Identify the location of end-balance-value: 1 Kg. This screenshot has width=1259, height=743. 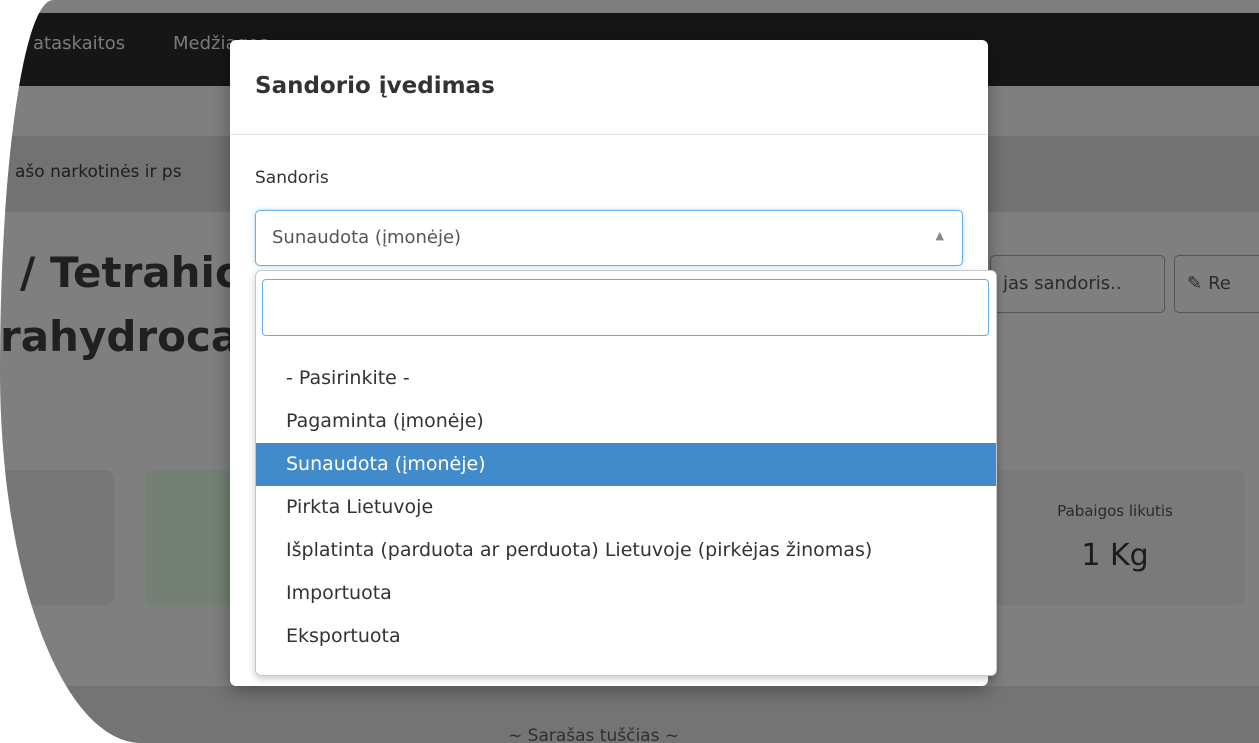
(1115, 555).